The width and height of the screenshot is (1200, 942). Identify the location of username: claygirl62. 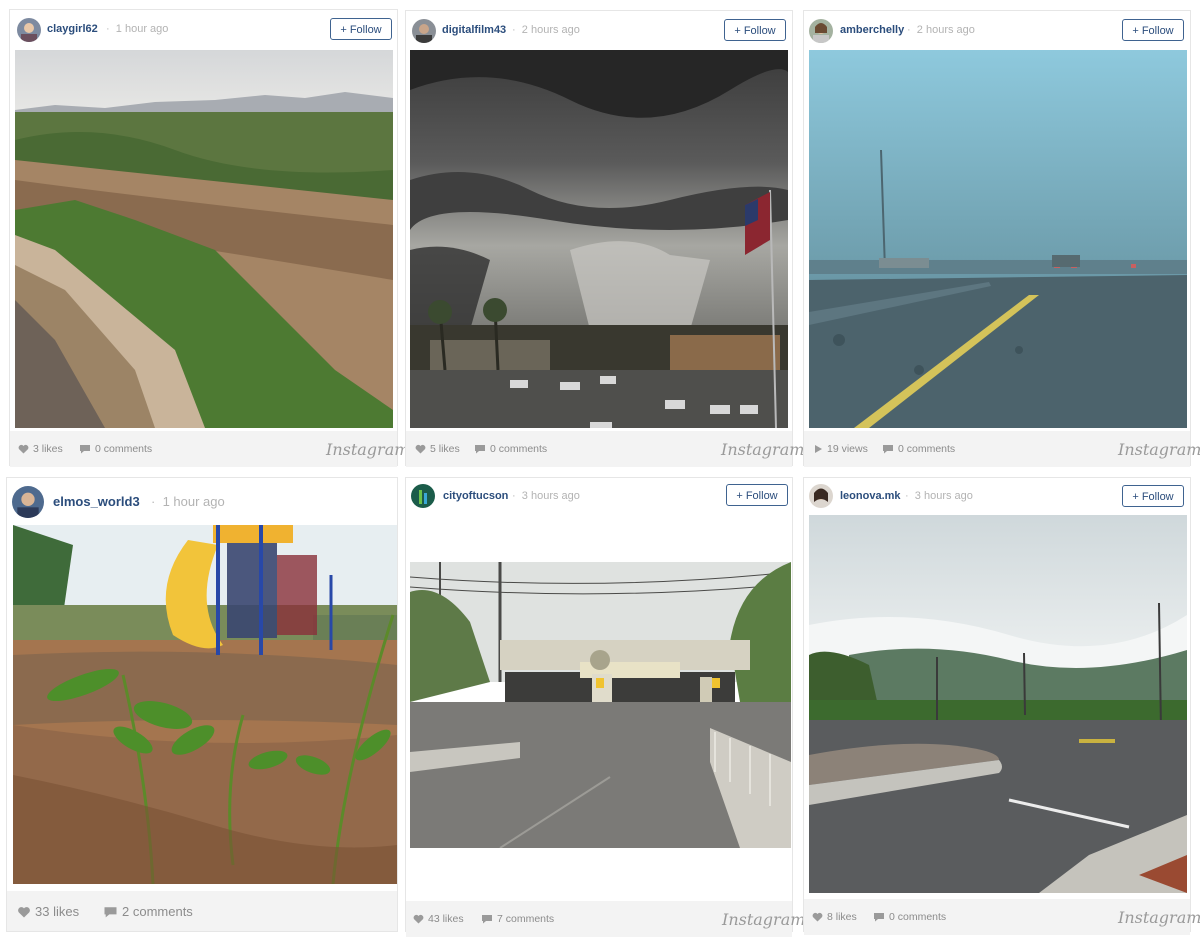
(72, 29).